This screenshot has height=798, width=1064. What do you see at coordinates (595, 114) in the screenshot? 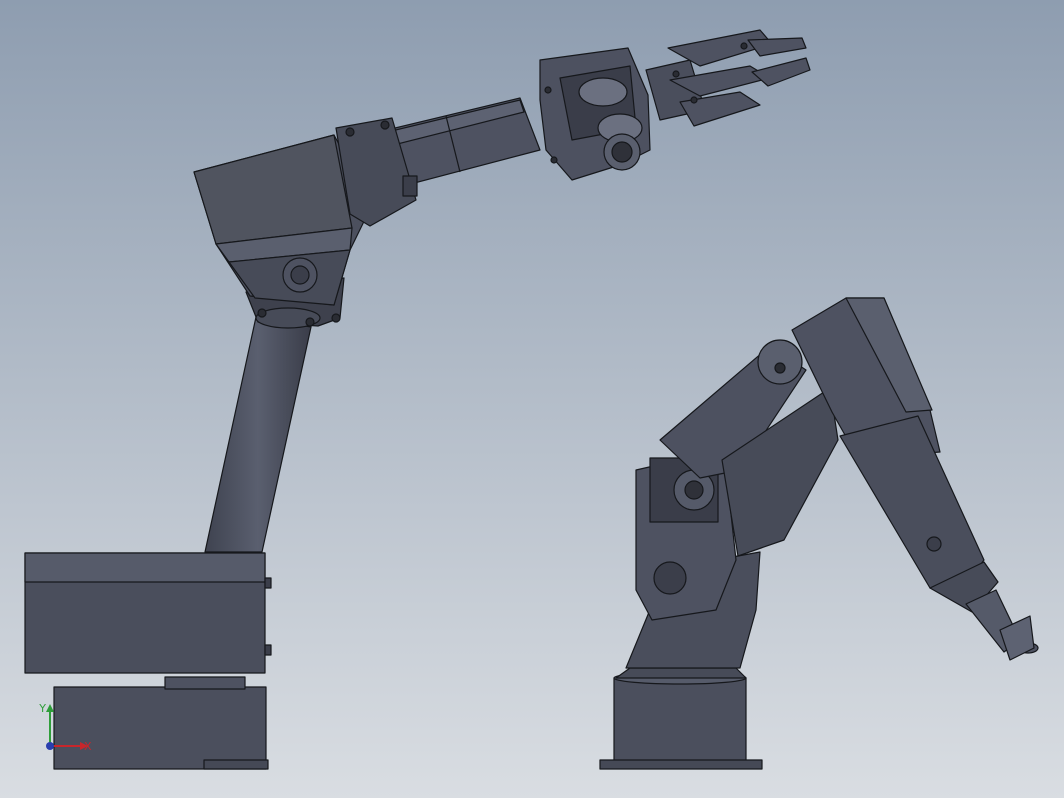
I see `left-wrist-gearbox` at bounding box center [595, 114].